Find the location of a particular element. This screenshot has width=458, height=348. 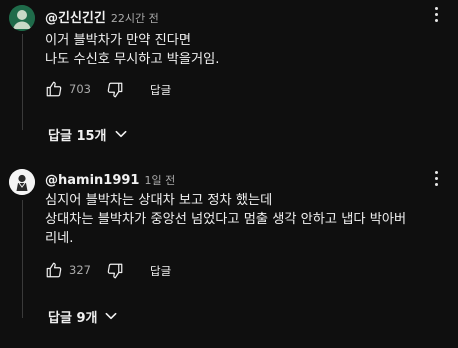

comment-line: 상대차는 블박차가 중앙선 넘었다고 멈출 생각 안하고 냅다 박아버 is located at coordinates (226, 219).